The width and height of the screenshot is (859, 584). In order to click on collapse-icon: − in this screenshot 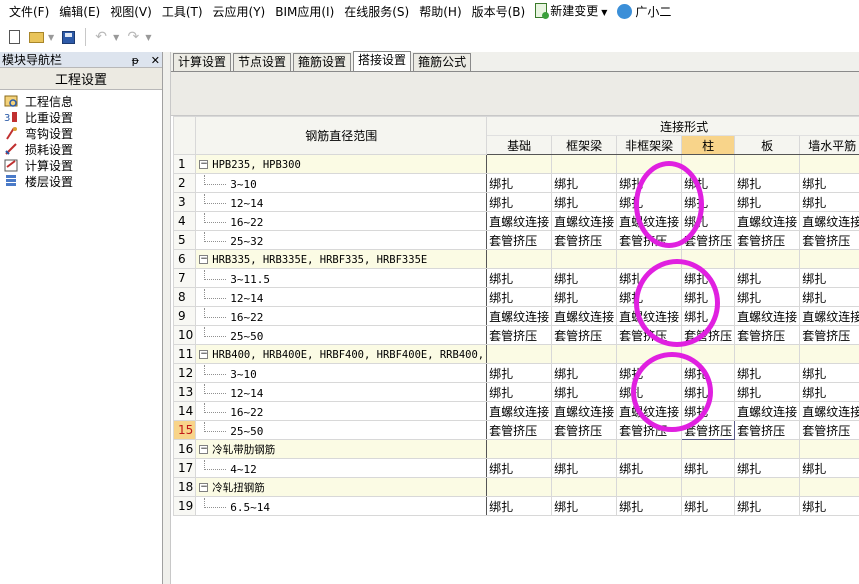, I will do `click(204, 449)`.